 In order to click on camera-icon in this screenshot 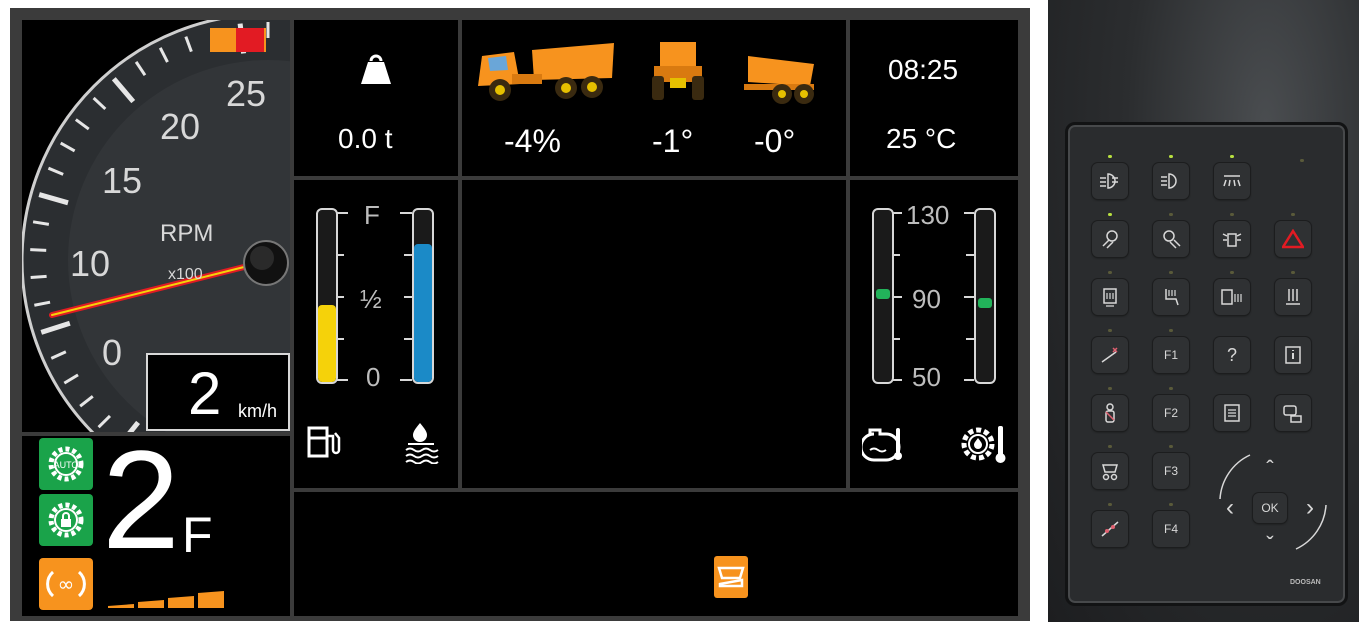, I will do `click(1292, 414)`.